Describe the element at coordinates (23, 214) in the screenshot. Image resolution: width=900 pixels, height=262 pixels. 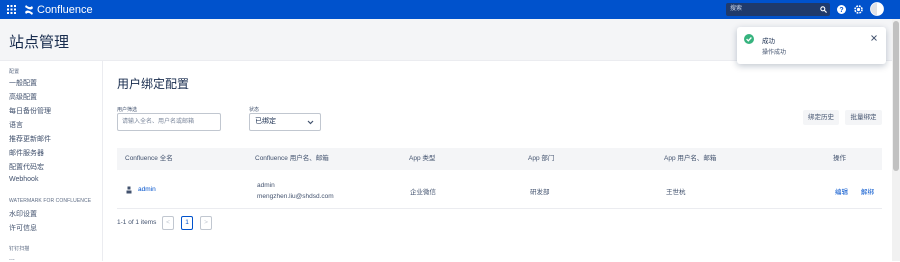
I see `sidebar-item-watermark-settings: 水印设置` at that location.